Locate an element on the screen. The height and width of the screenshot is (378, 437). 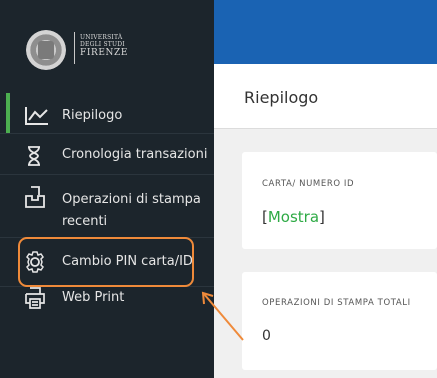
card-value: 0 is located at coordinates (266, 336).